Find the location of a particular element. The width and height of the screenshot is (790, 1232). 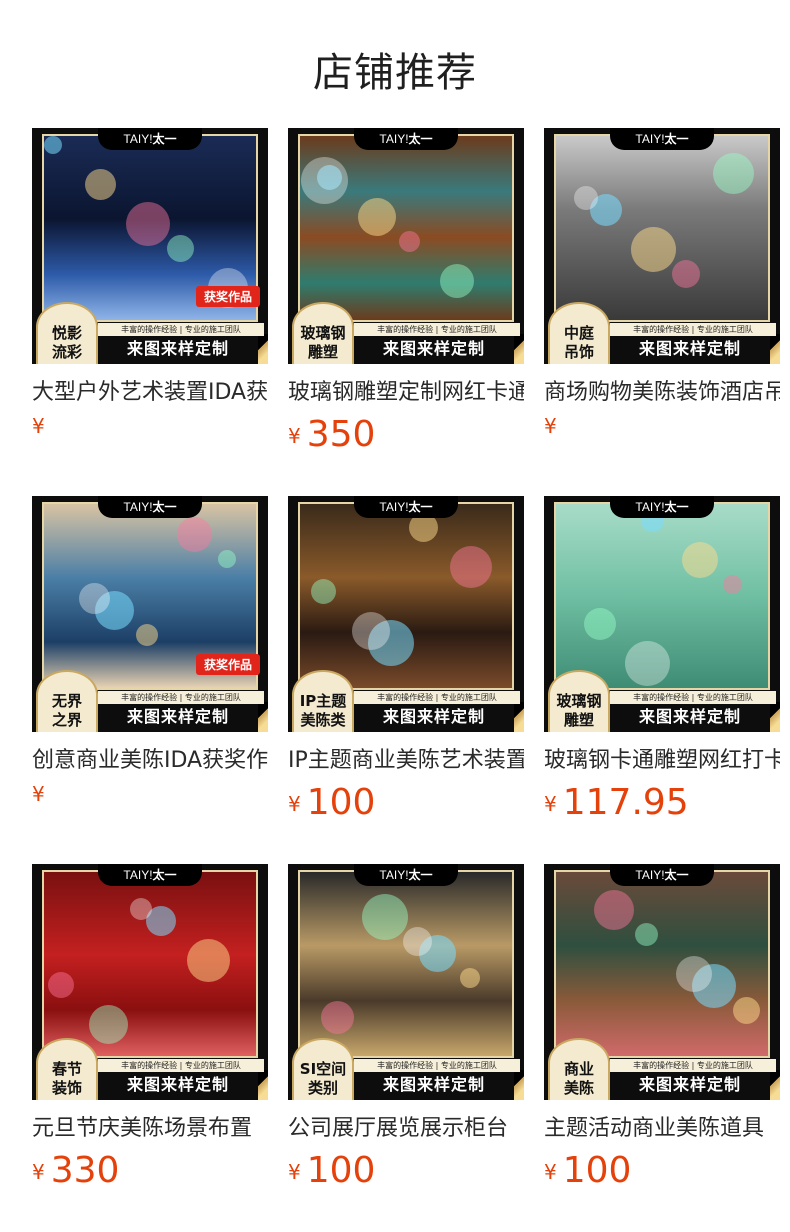

category-badge-label: 春节 装饰 is located at coordinates (66, 1078).